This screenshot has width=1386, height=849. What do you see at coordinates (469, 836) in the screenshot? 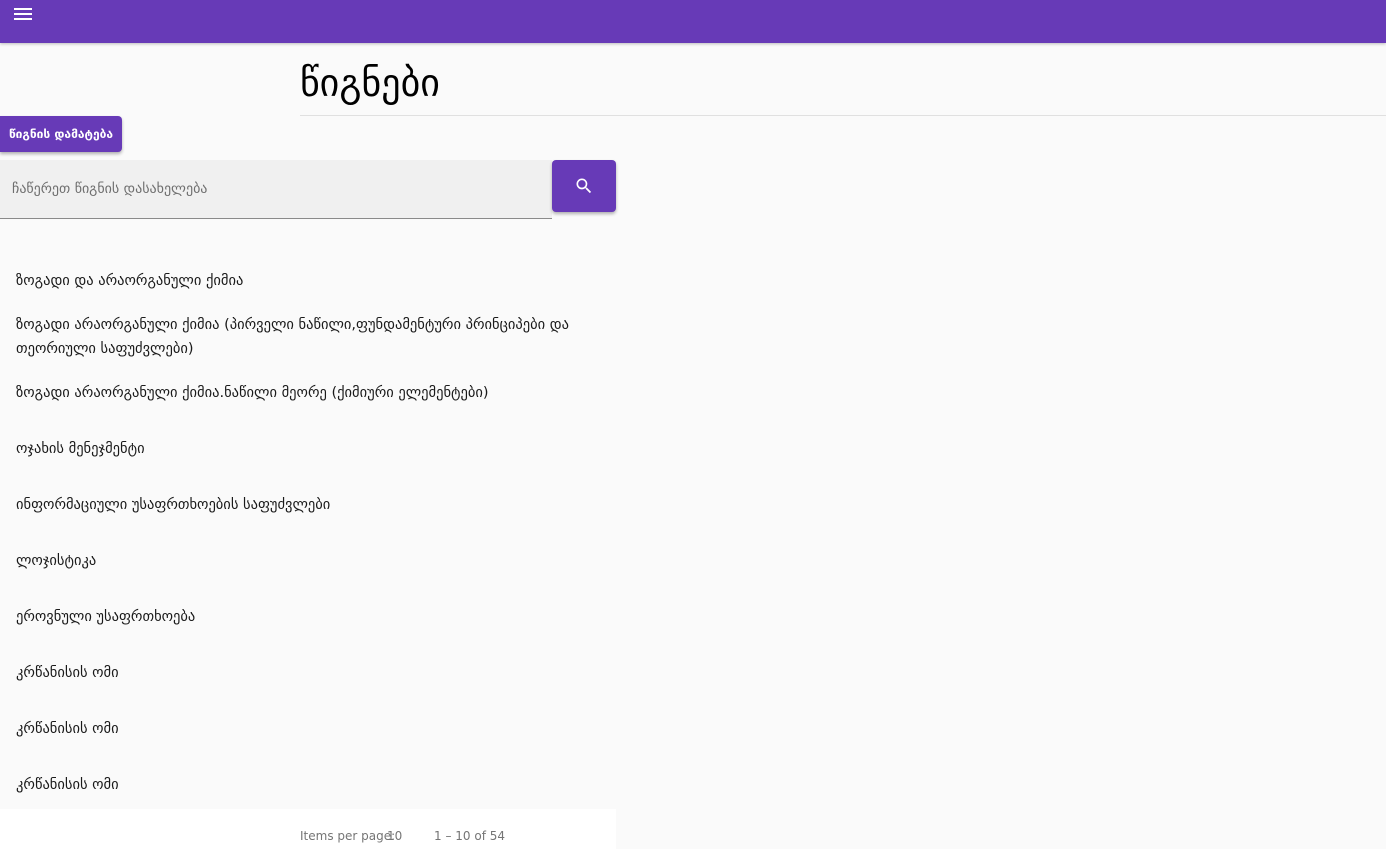
I see `paginator-range: 1 – 10 of 54` at bounding box center [469, 836].